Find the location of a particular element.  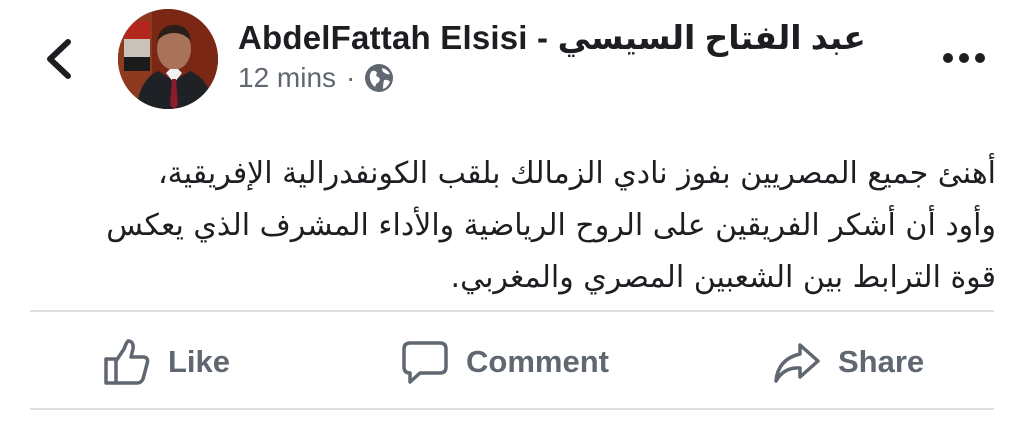

post-meta: 12 mins · is located at coordinates (316, 78).